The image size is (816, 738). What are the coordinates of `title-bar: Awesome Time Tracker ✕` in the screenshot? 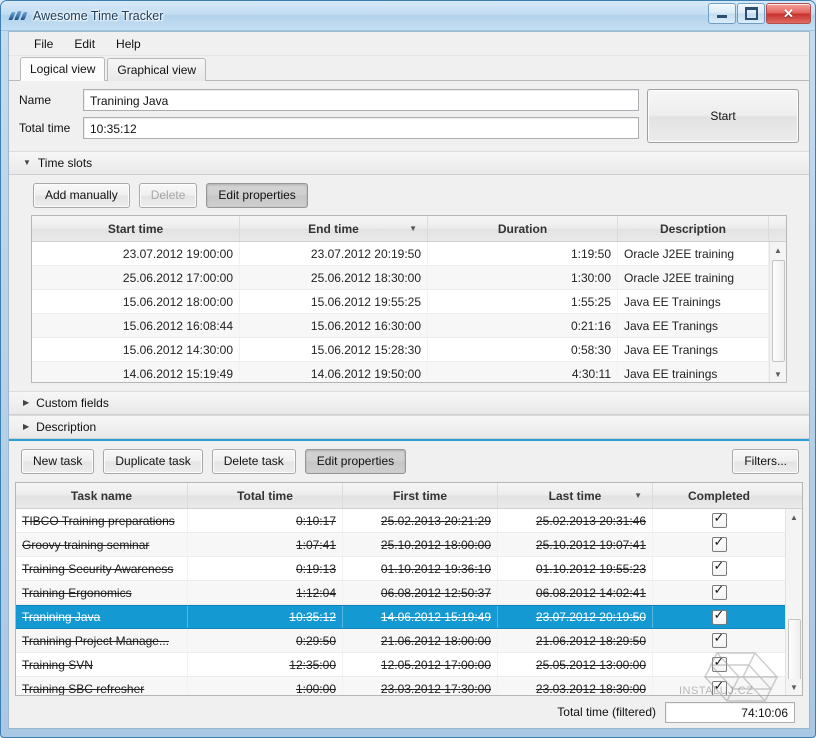 It's located at (408, 16).